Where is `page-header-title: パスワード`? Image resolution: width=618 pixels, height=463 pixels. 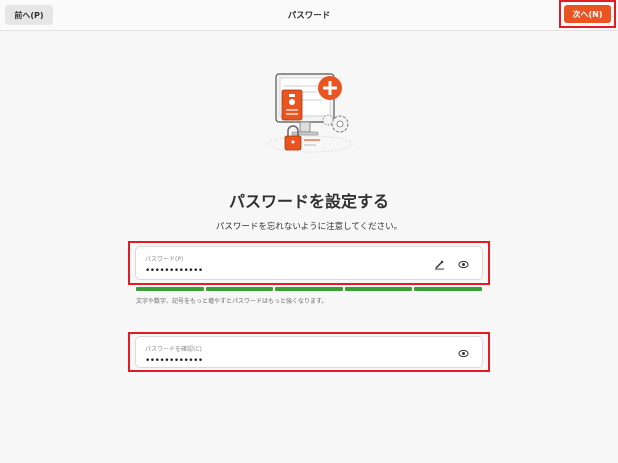
page-header-title: パスワード is located at coordinates (309, 16).